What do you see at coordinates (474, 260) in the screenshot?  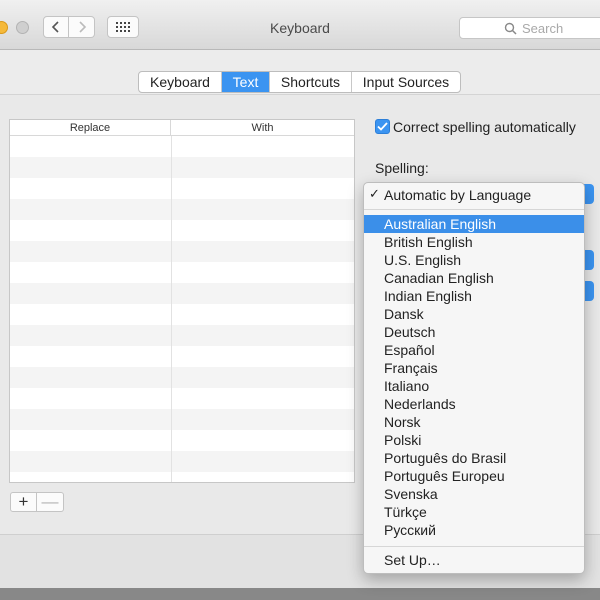 I see `menu-item-language: U.S. English` at bounding box center [474, 260].